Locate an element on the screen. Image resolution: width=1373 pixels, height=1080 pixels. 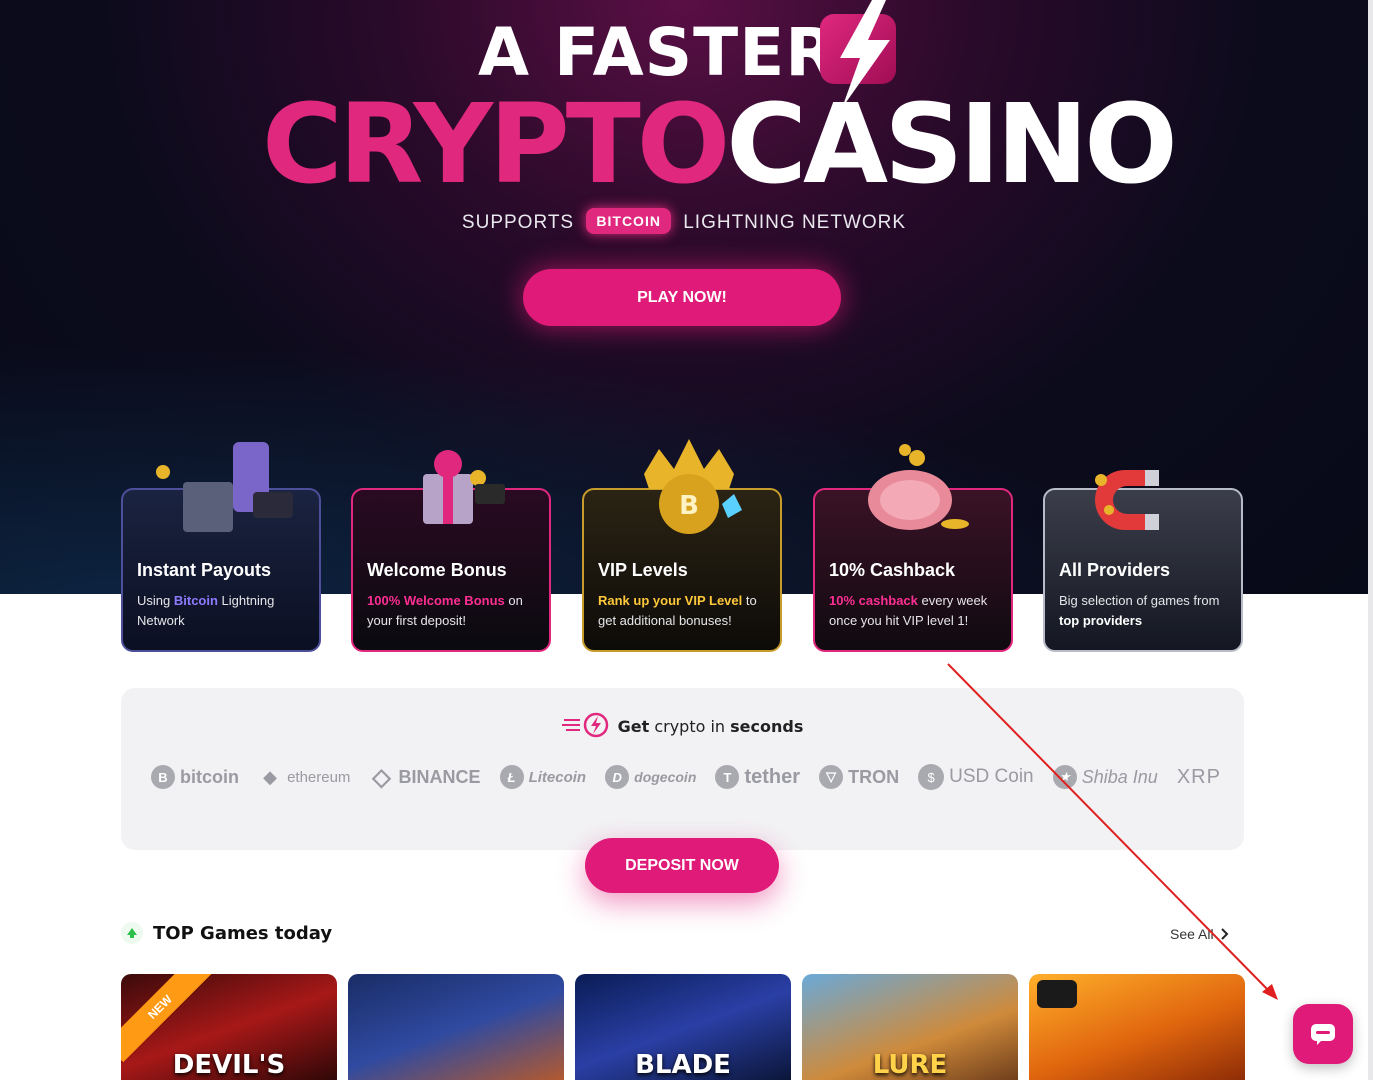
see-all-link: See All is located at coordinates (1199, 934).